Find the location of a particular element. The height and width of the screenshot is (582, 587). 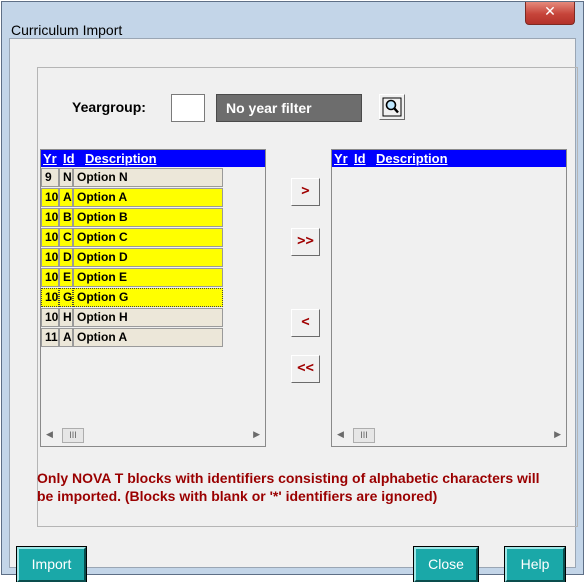

cell-id: G is located at coordinates (66, 297).